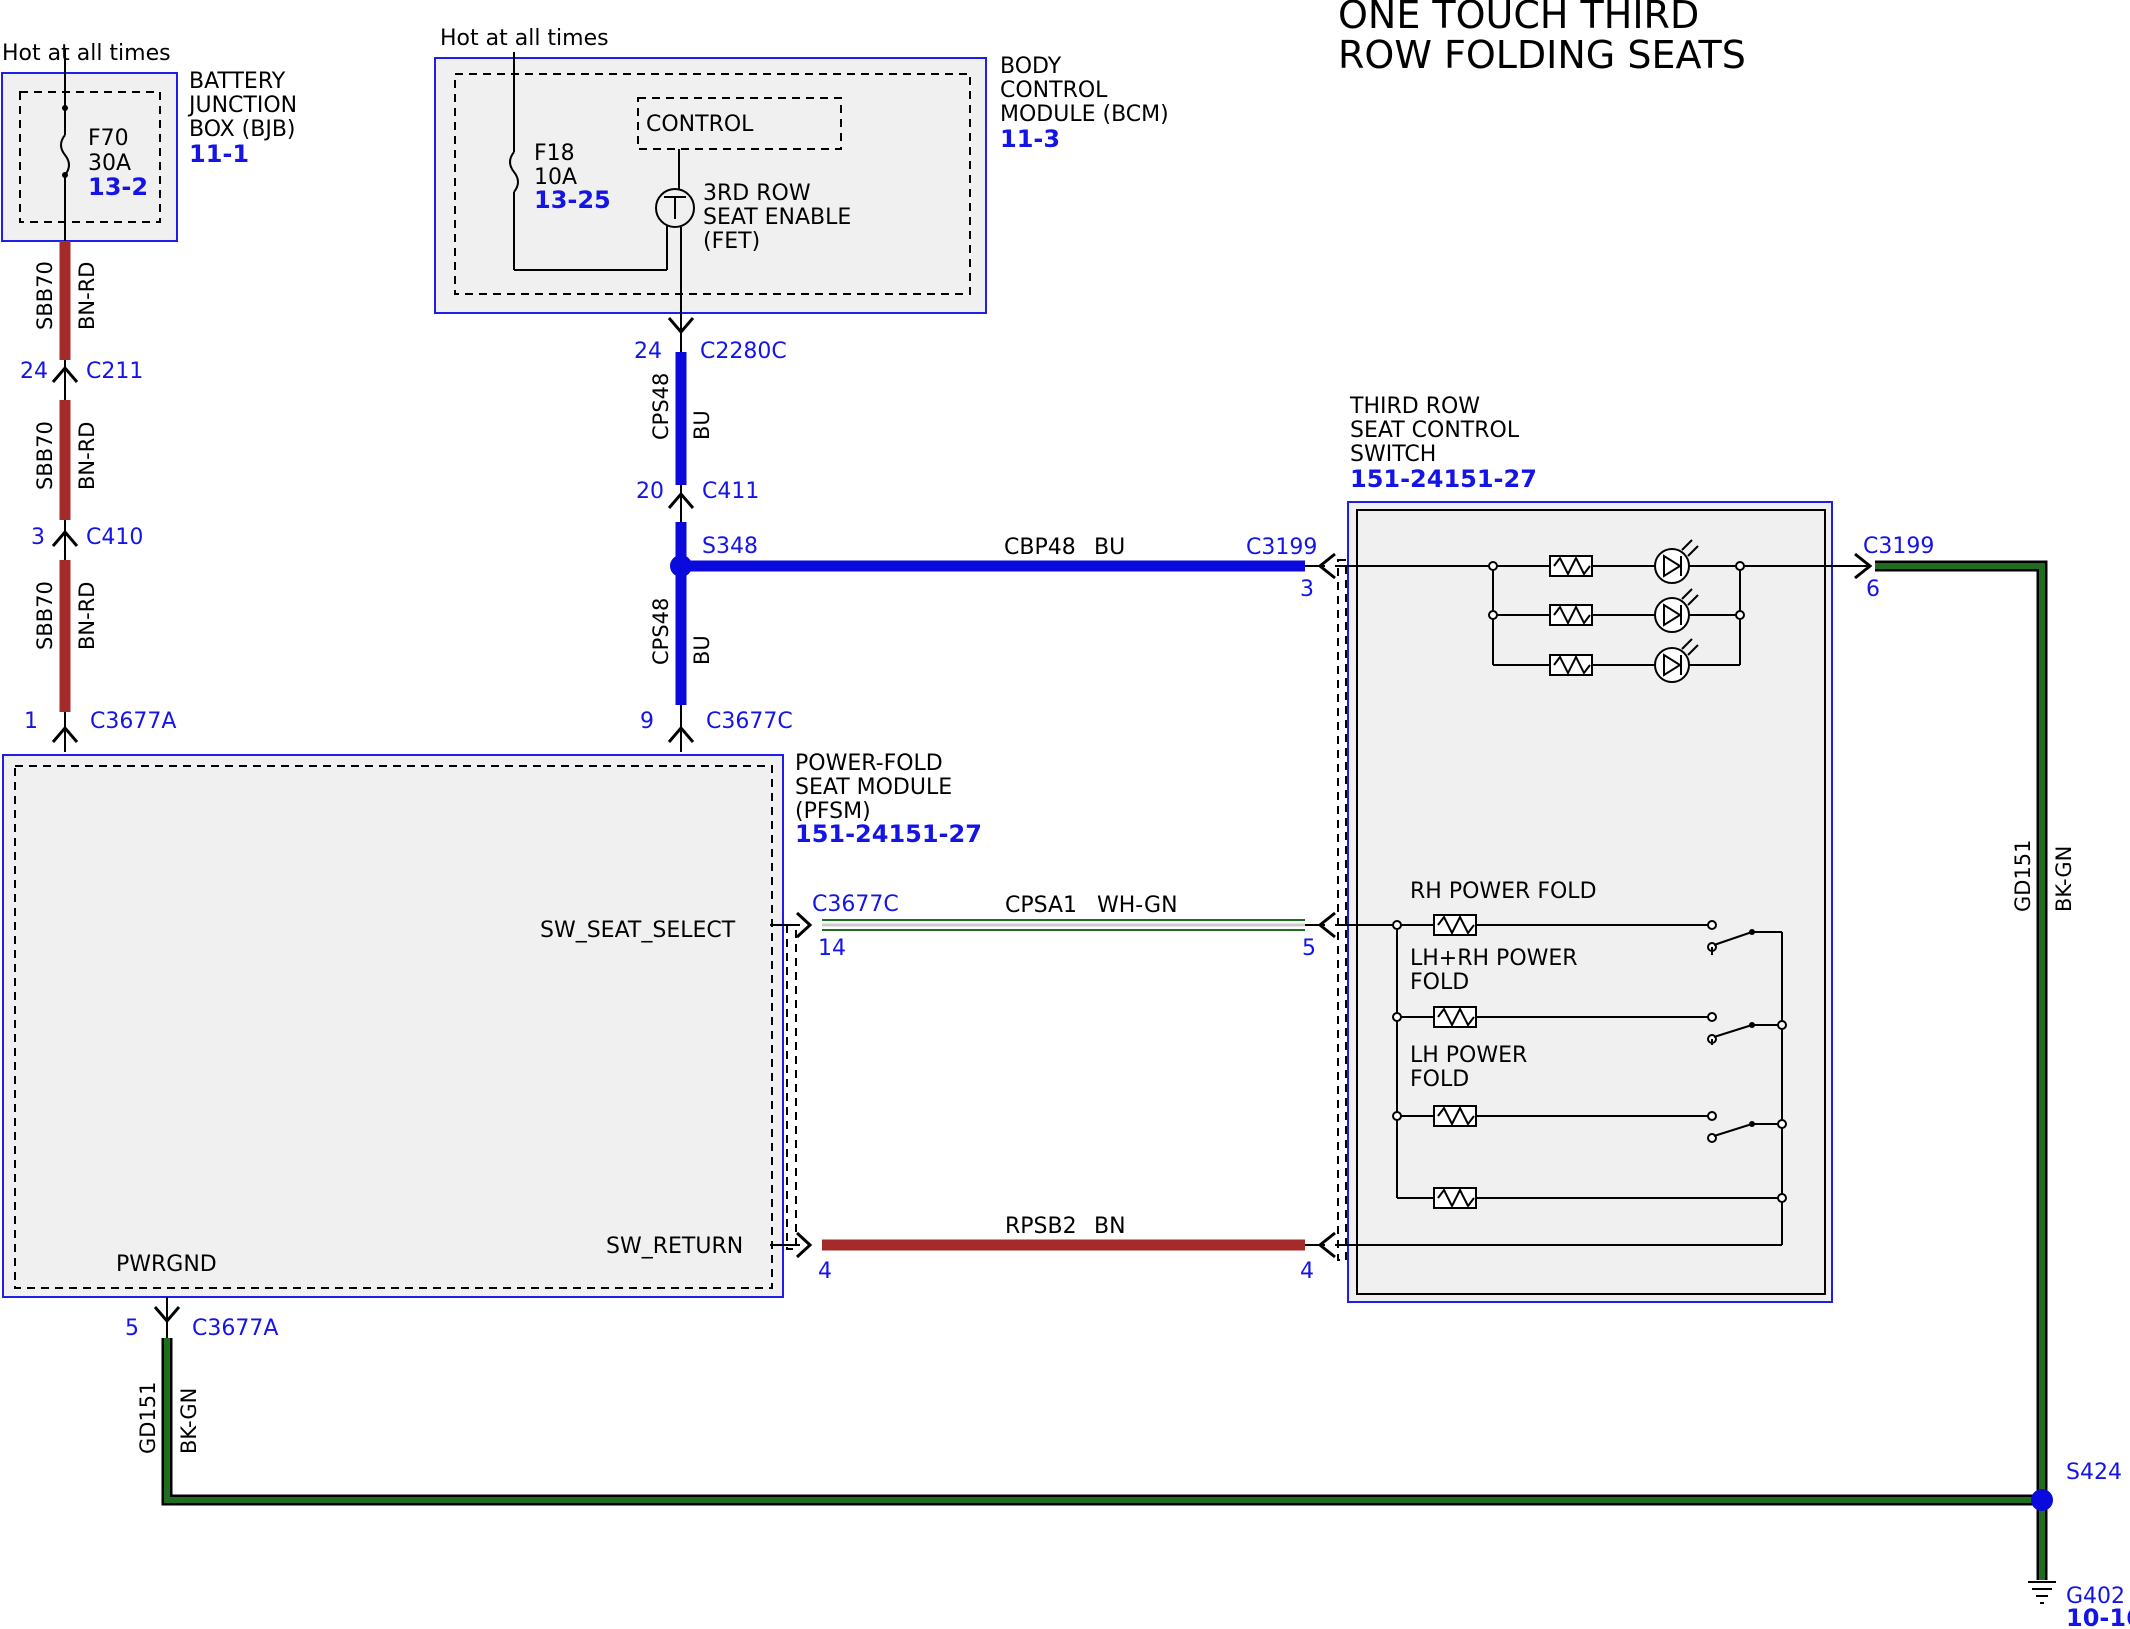 The height and width of the screenshot is (1629, 2130). What do you see at coordinates (524, 38) in the screenshot?
I see `bcm-hot-label: Hot at all times` at bounding box center [524, 38].